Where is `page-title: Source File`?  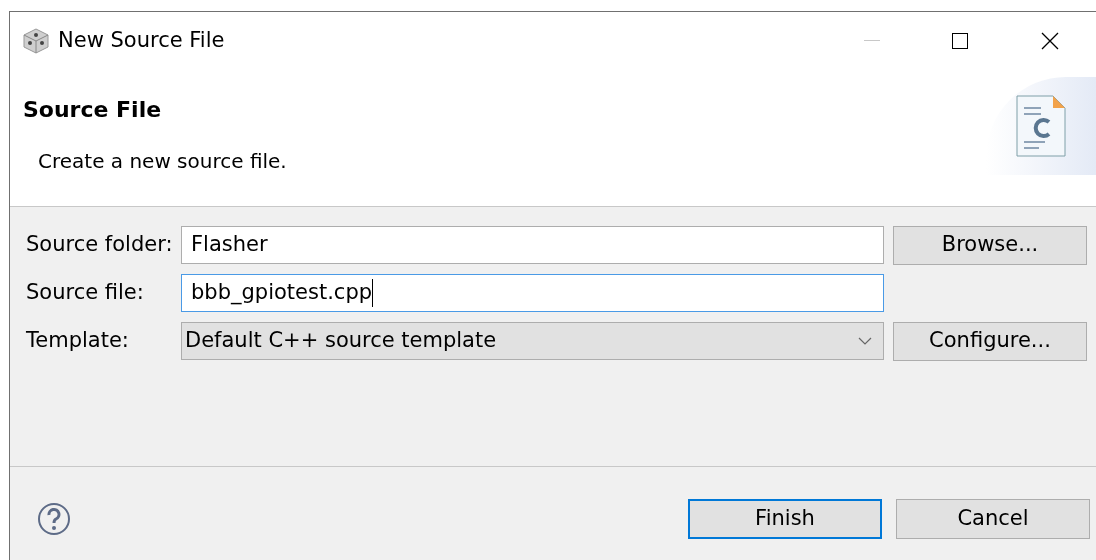 page-title: Source File is located at coordinates (93, 110).